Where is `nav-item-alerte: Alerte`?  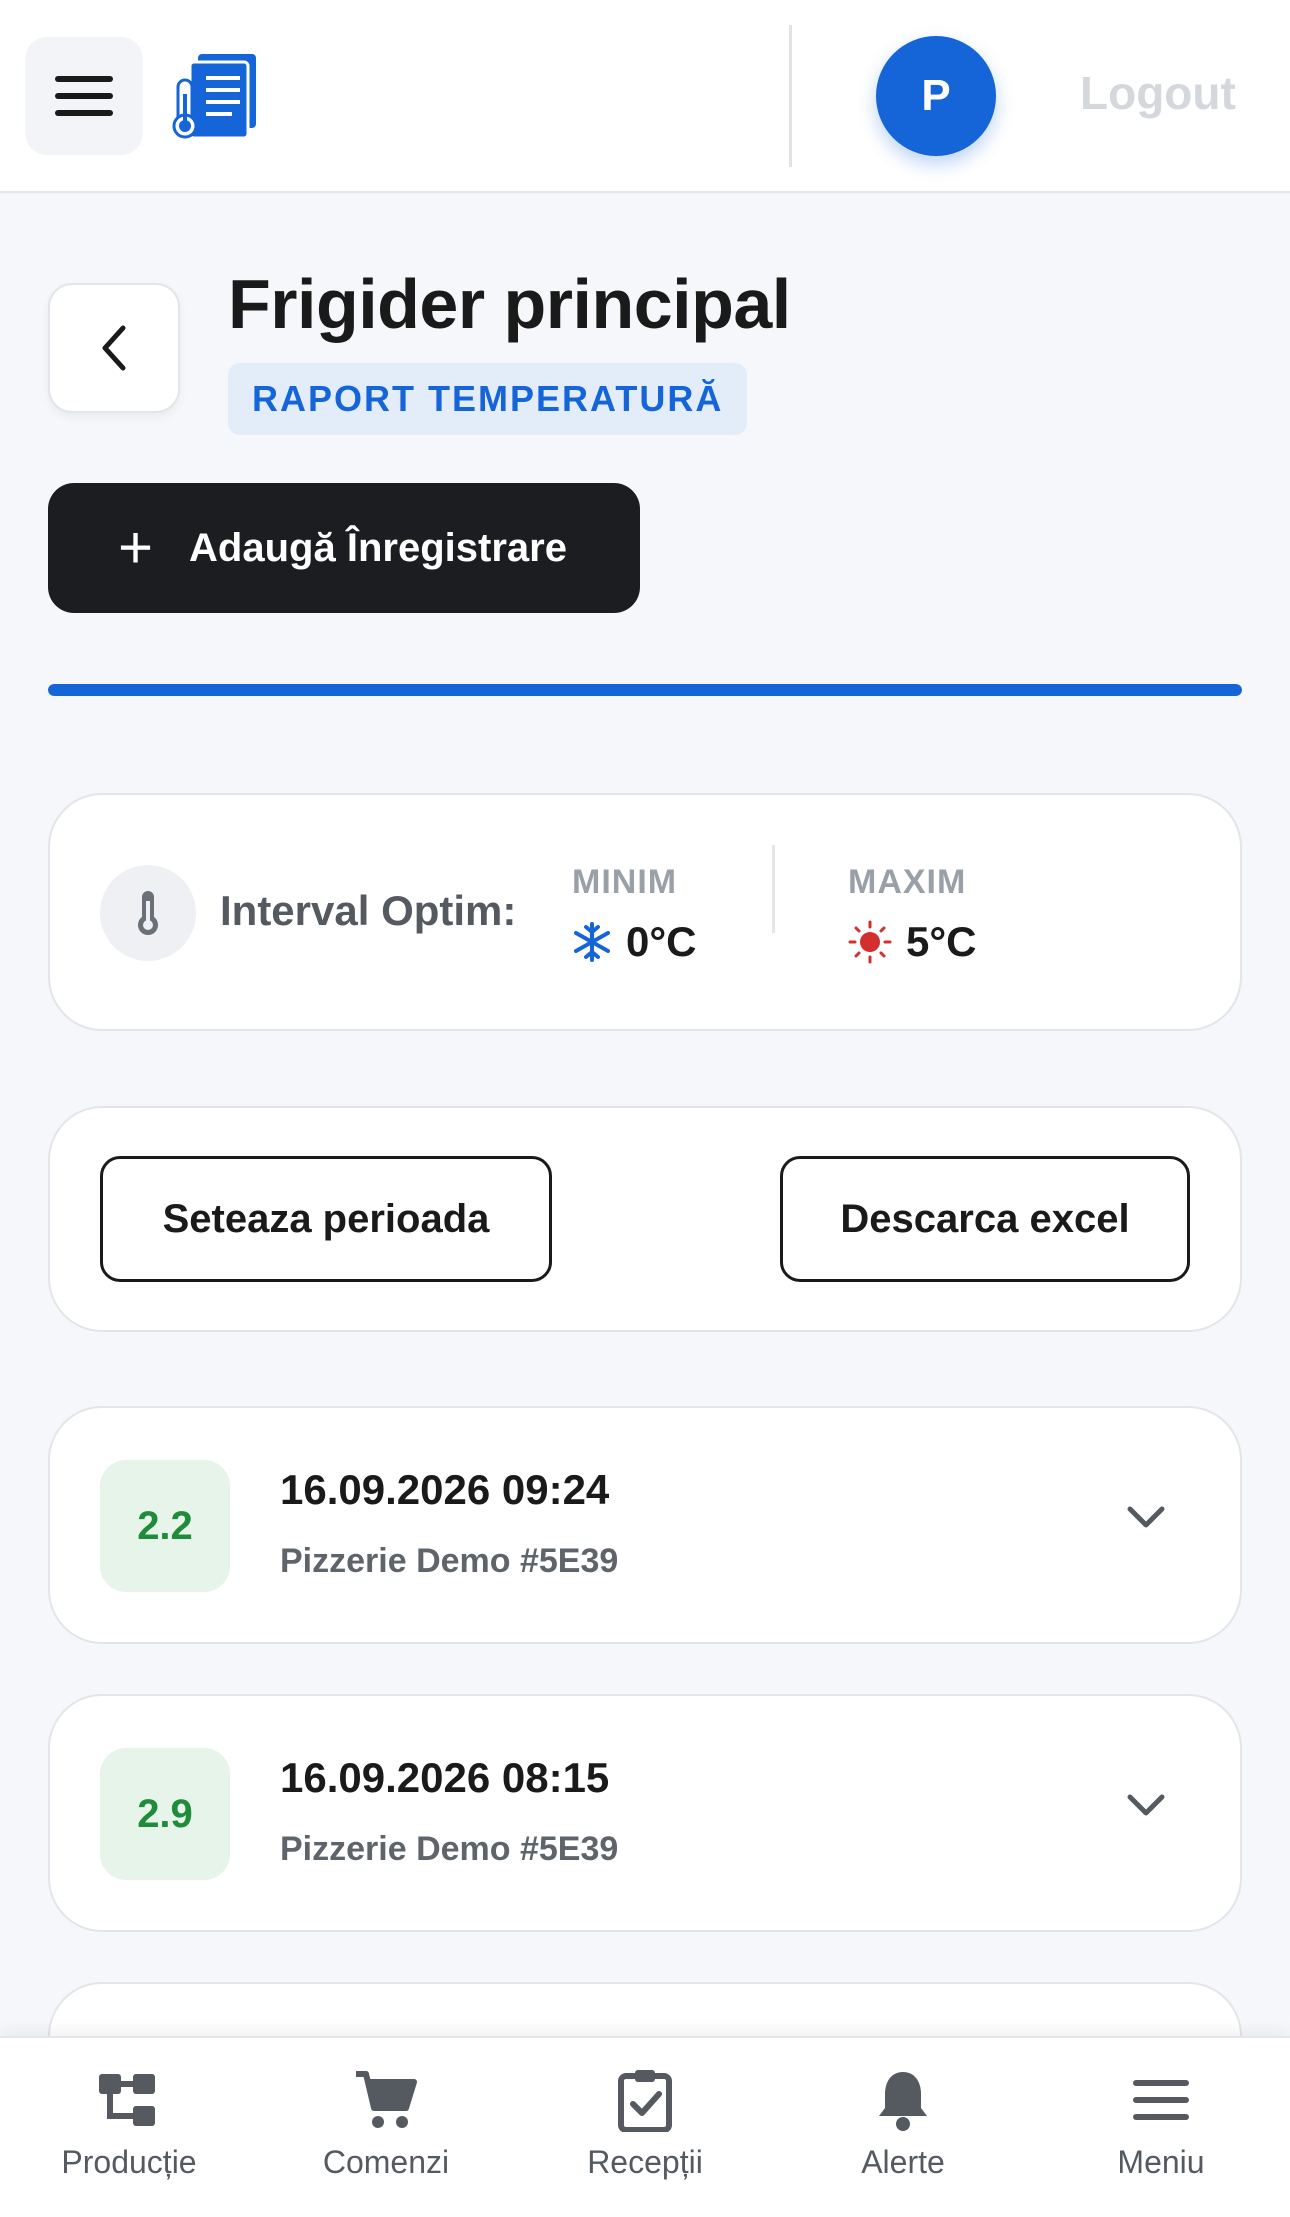
nav-item-alerte: Alerte is located at coordinates (903, 2124).